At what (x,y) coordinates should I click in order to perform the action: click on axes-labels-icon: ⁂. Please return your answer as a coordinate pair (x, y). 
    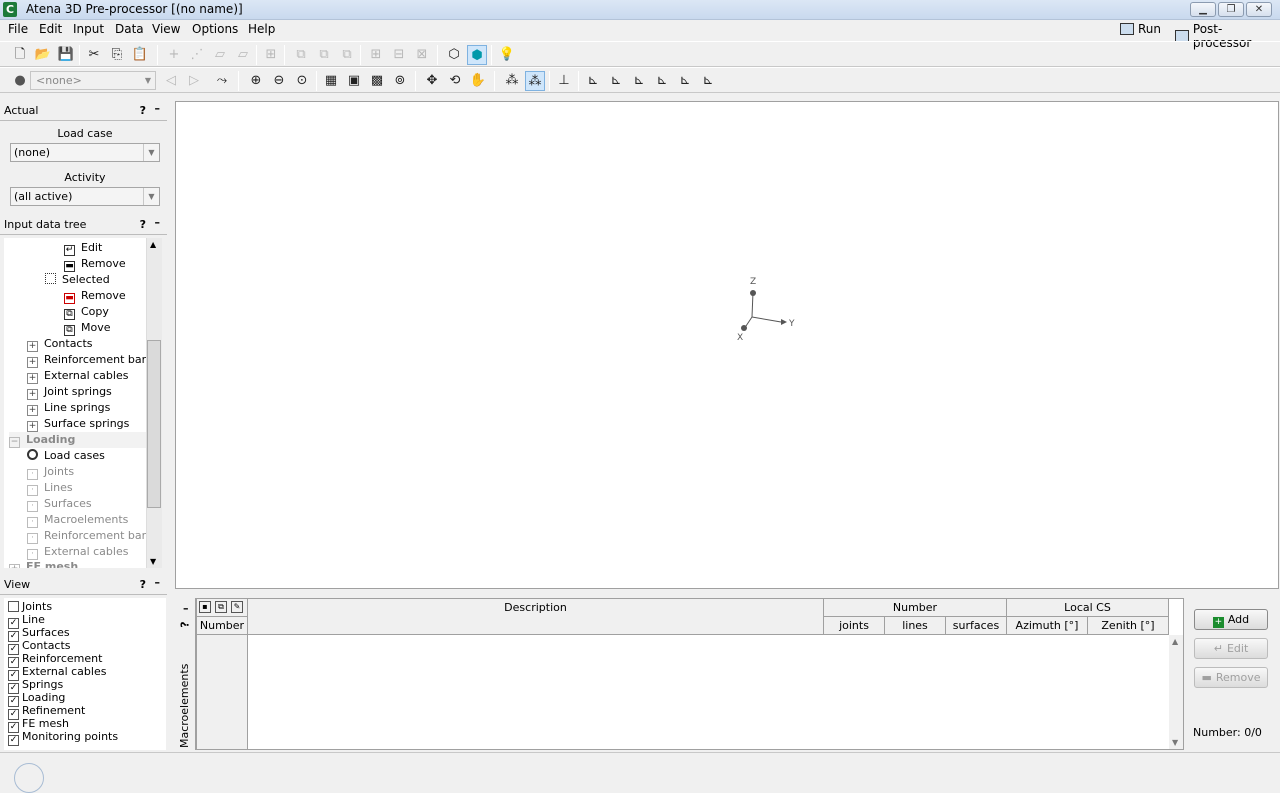
    Looking at the image, I should click on (512, 81).